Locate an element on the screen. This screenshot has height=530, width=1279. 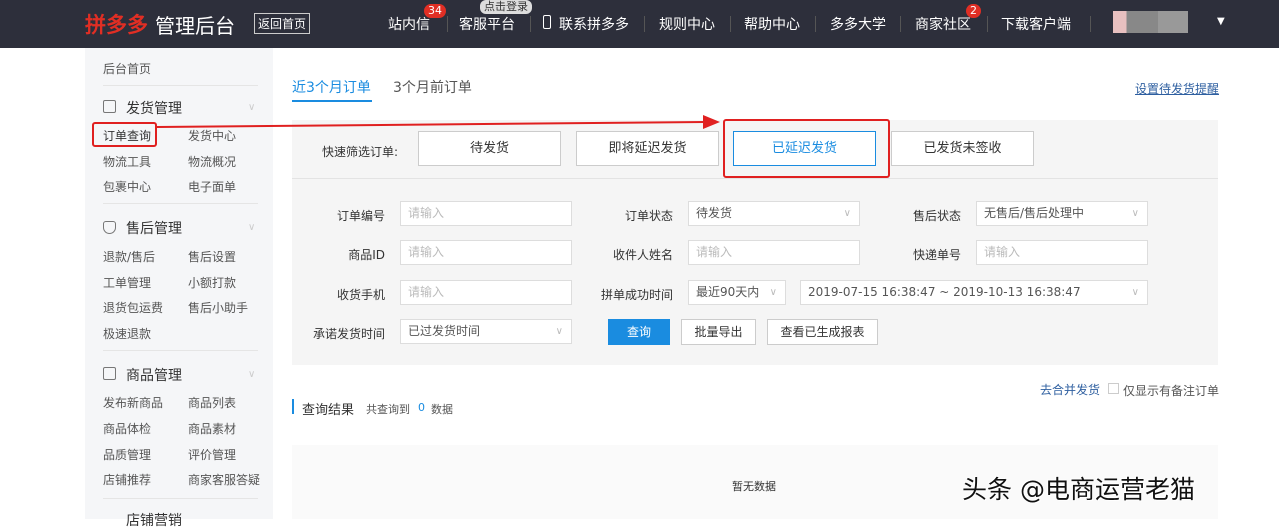
sidebar-item: 售后小助手 is located at coordinates (218, 307).